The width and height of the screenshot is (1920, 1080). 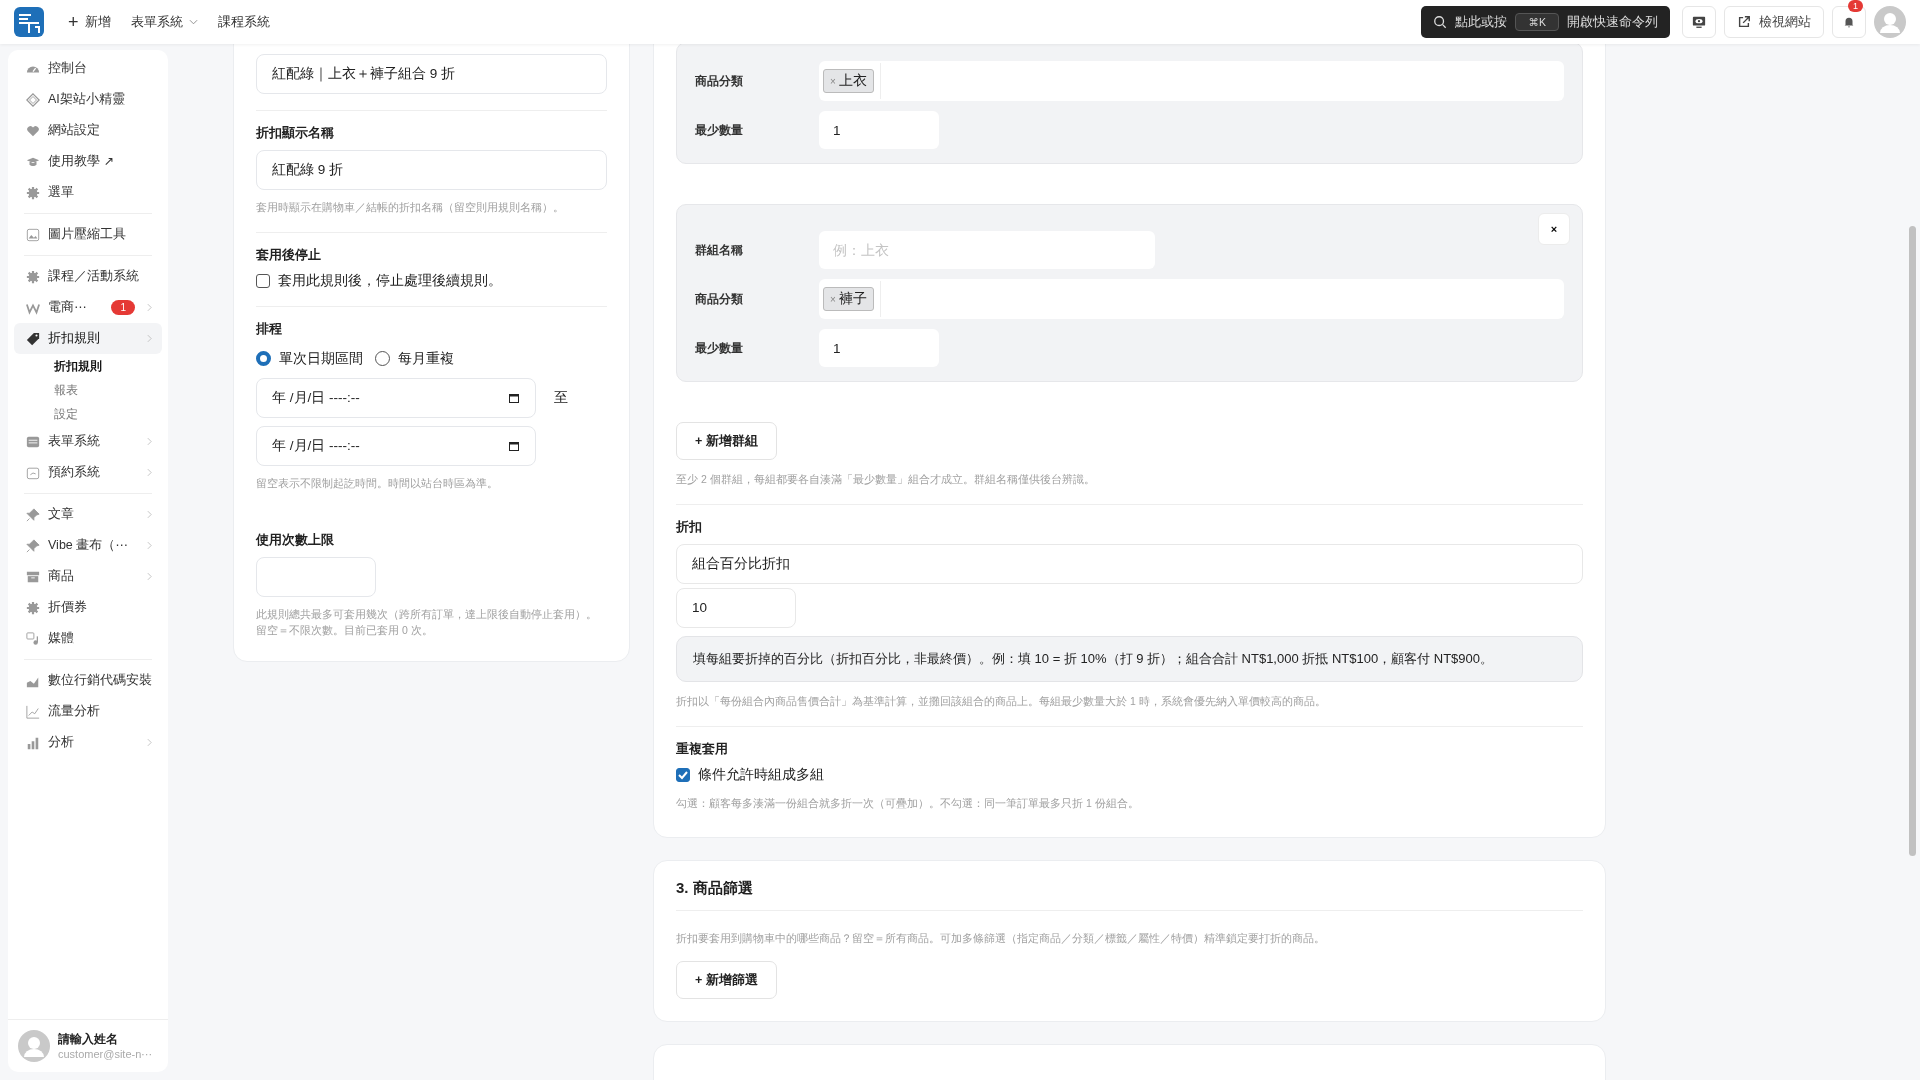 What do you see at coordinates (689, 527) in the screenshot?
I see `field-label: 折扣` at bounding box center [689, 527].